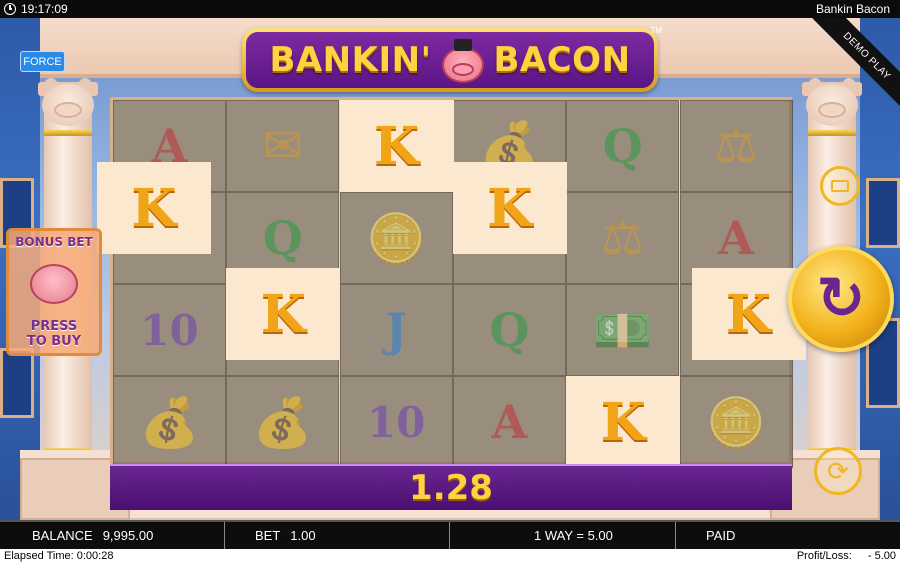 This screenshot has width=900, height=563. I want to click on balance-cell: BALANCE 9,995.00, so click(112, 535).